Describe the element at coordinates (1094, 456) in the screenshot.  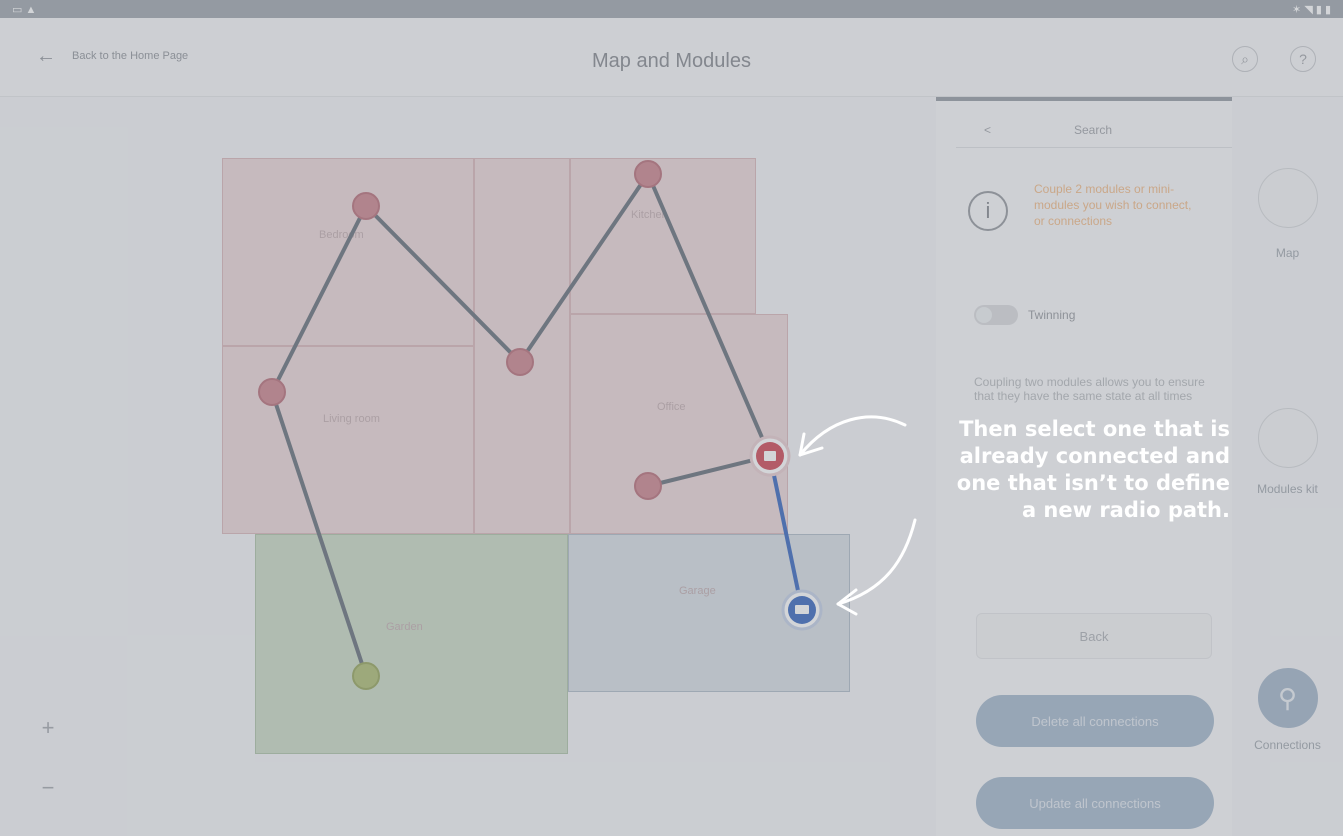
I see `hint-line: already connected and` at that location.